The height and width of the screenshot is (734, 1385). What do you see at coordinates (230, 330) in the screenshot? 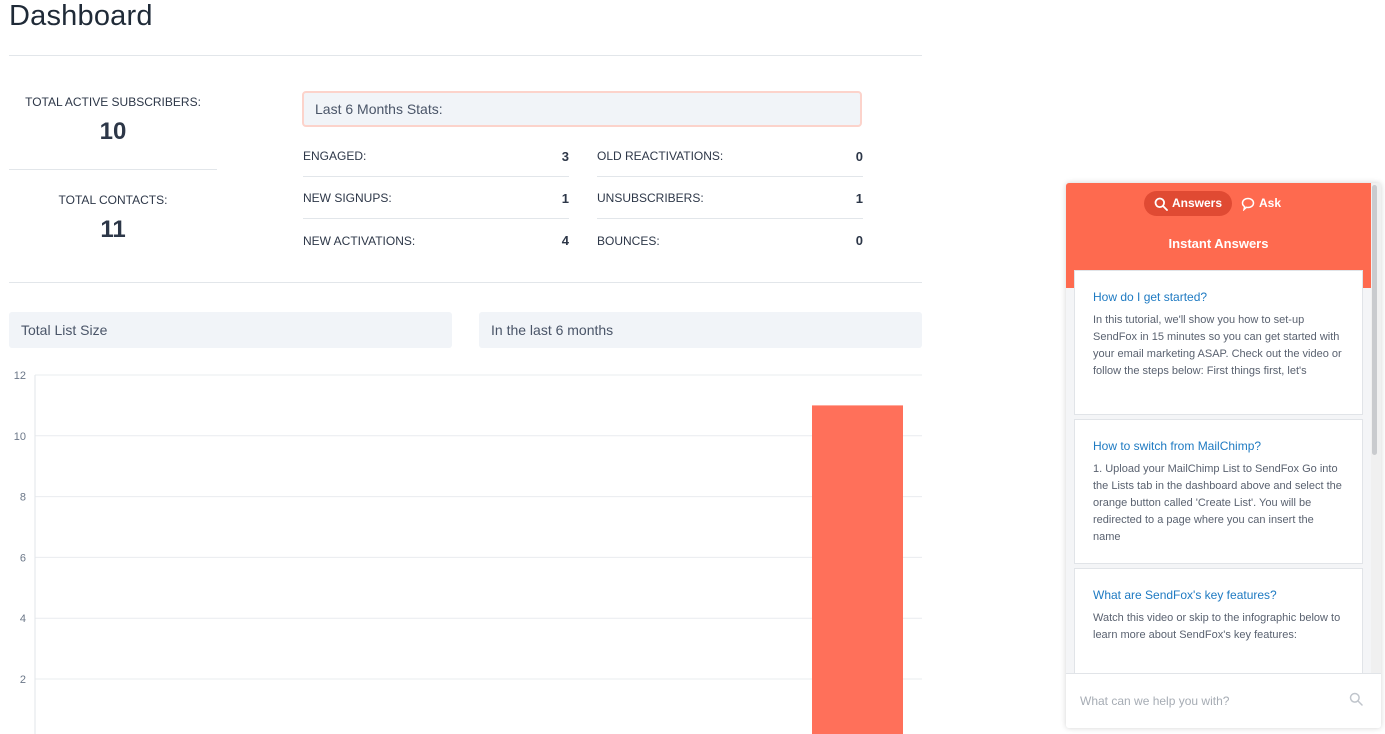
I see `panel-total-list-size: Total List Size` at bounding box center [230, 330].